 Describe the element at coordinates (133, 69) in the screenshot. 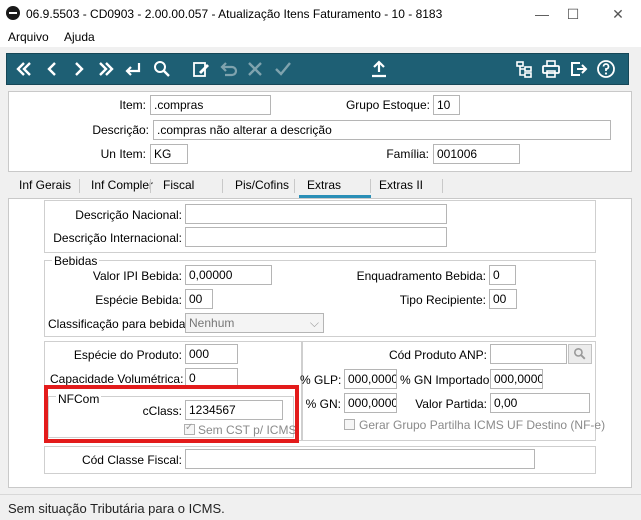

I see `return-icon` at that location.